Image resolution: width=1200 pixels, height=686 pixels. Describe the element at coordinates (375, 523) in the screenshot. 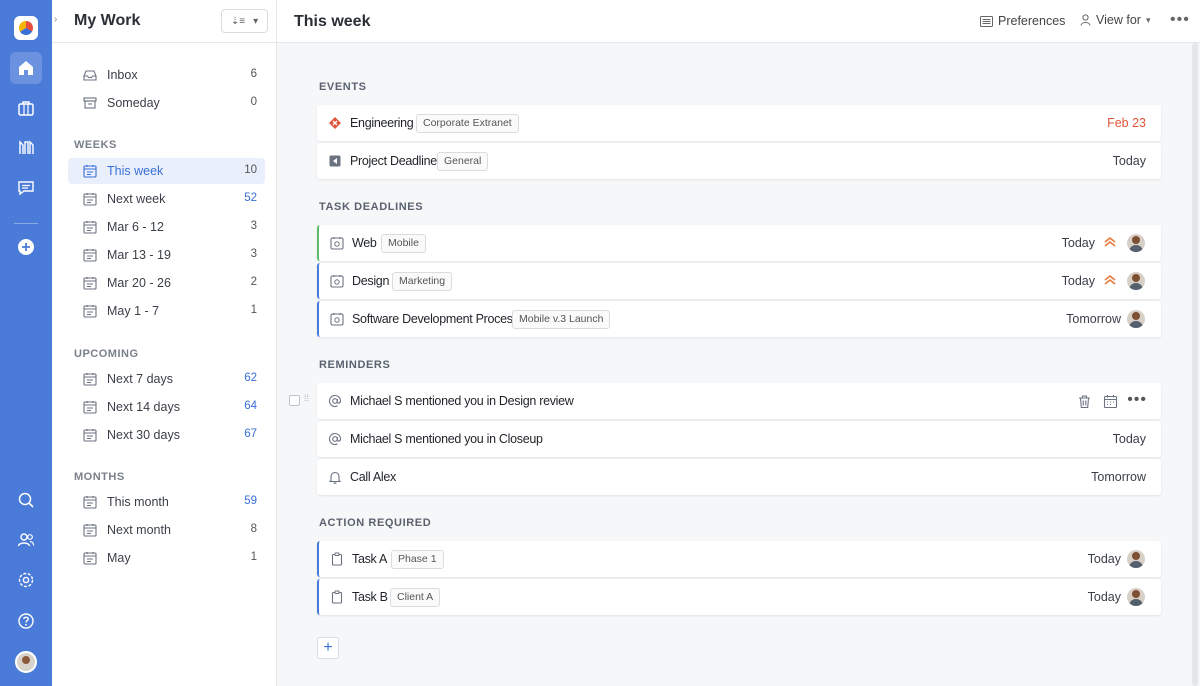

I see `action-required-header: ACTION REQUIRED` at that location.